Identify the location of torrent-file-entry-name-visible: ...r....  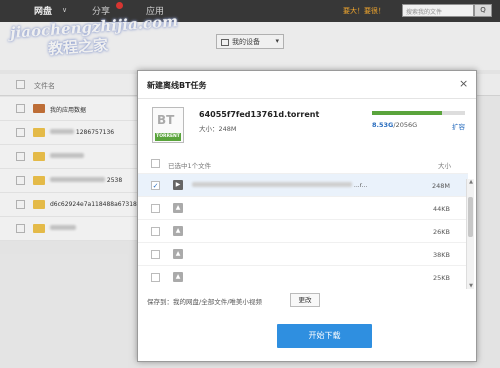
(360, 185).